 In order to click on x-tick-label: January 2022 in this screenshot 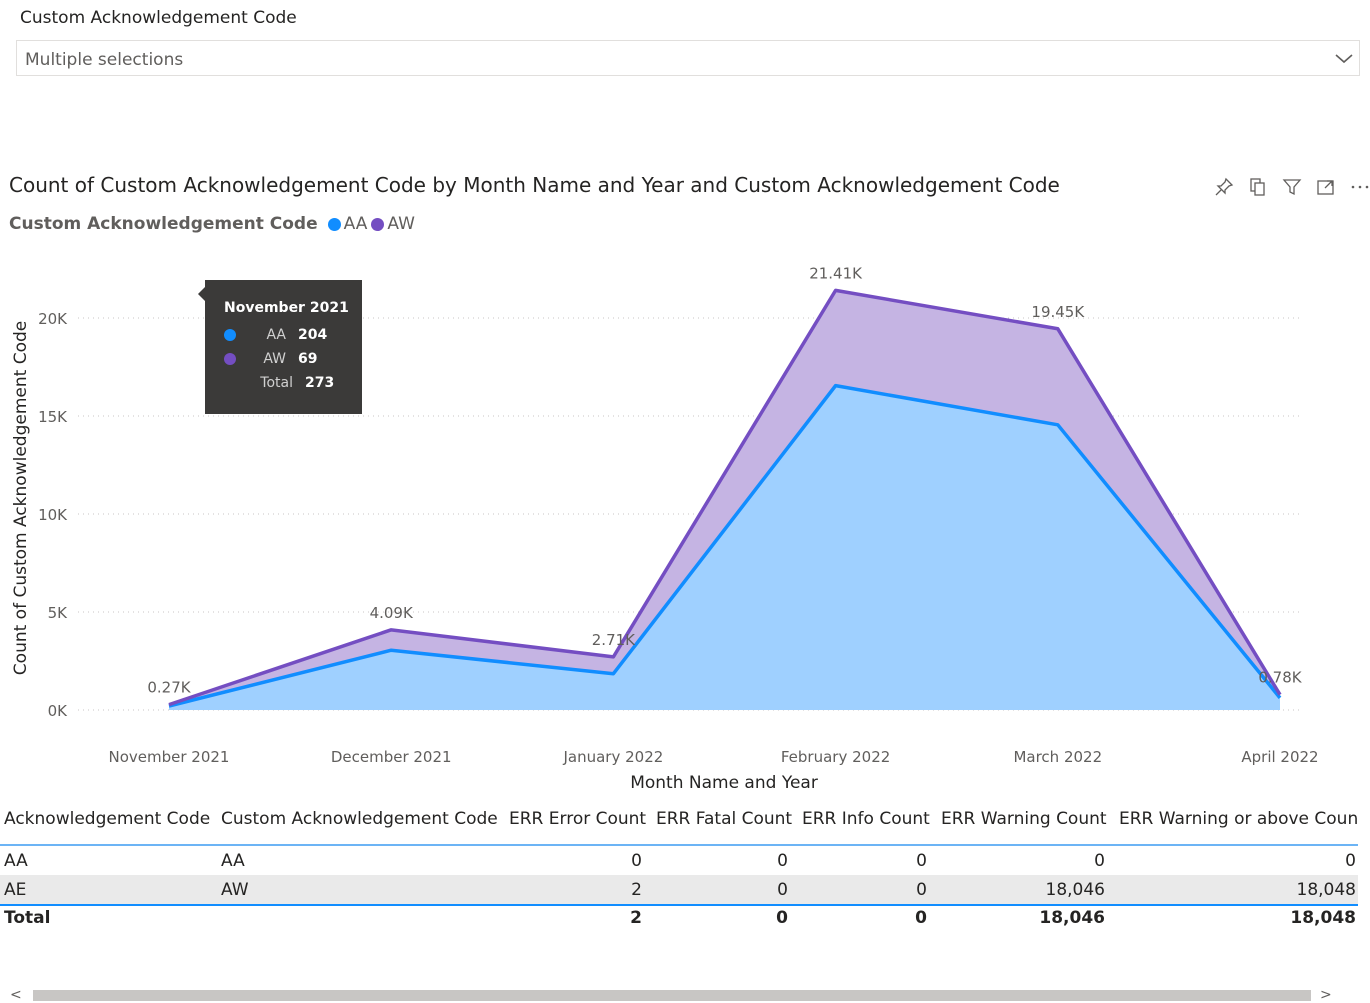, I will do `click(612, 757)`.